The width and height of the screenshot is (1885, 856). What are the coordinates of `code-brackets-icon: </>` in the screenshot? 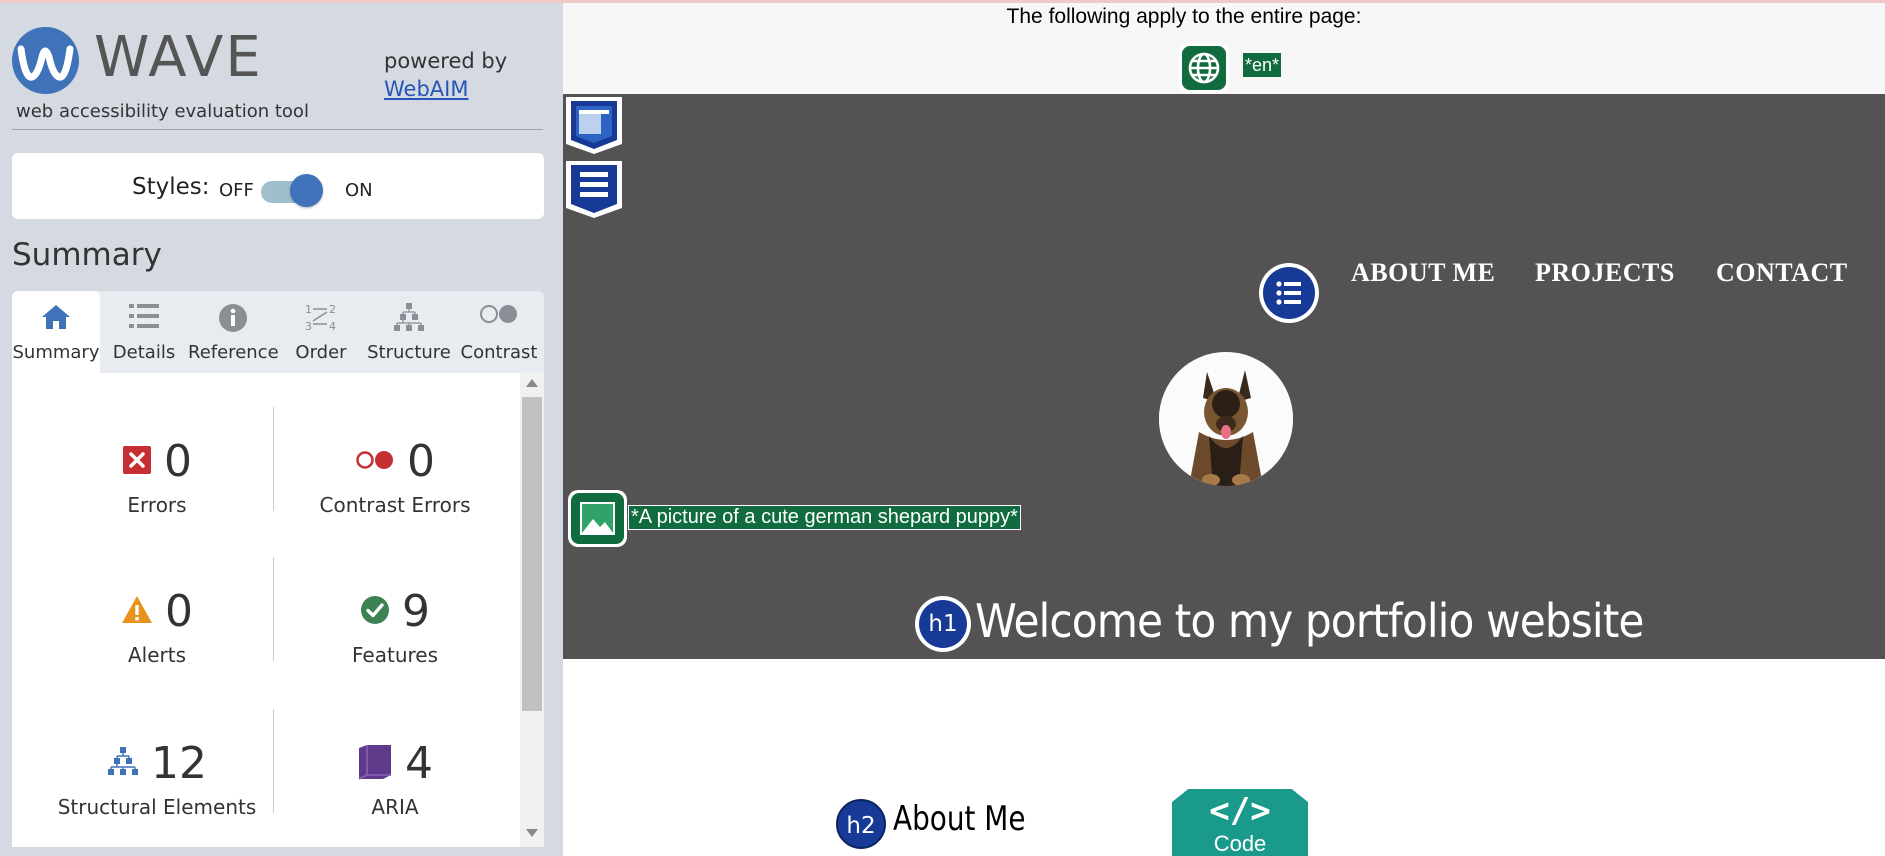 It's located at (1240, 811).